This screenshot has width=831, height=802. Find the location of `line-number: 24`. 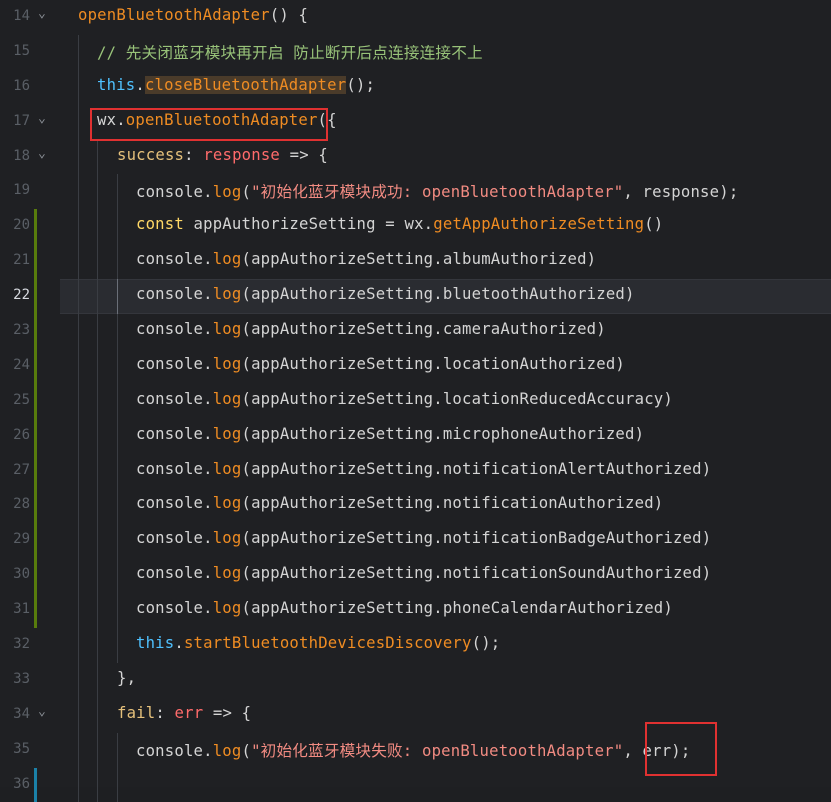

line-number: 24 is located at coordinates (21, 364).